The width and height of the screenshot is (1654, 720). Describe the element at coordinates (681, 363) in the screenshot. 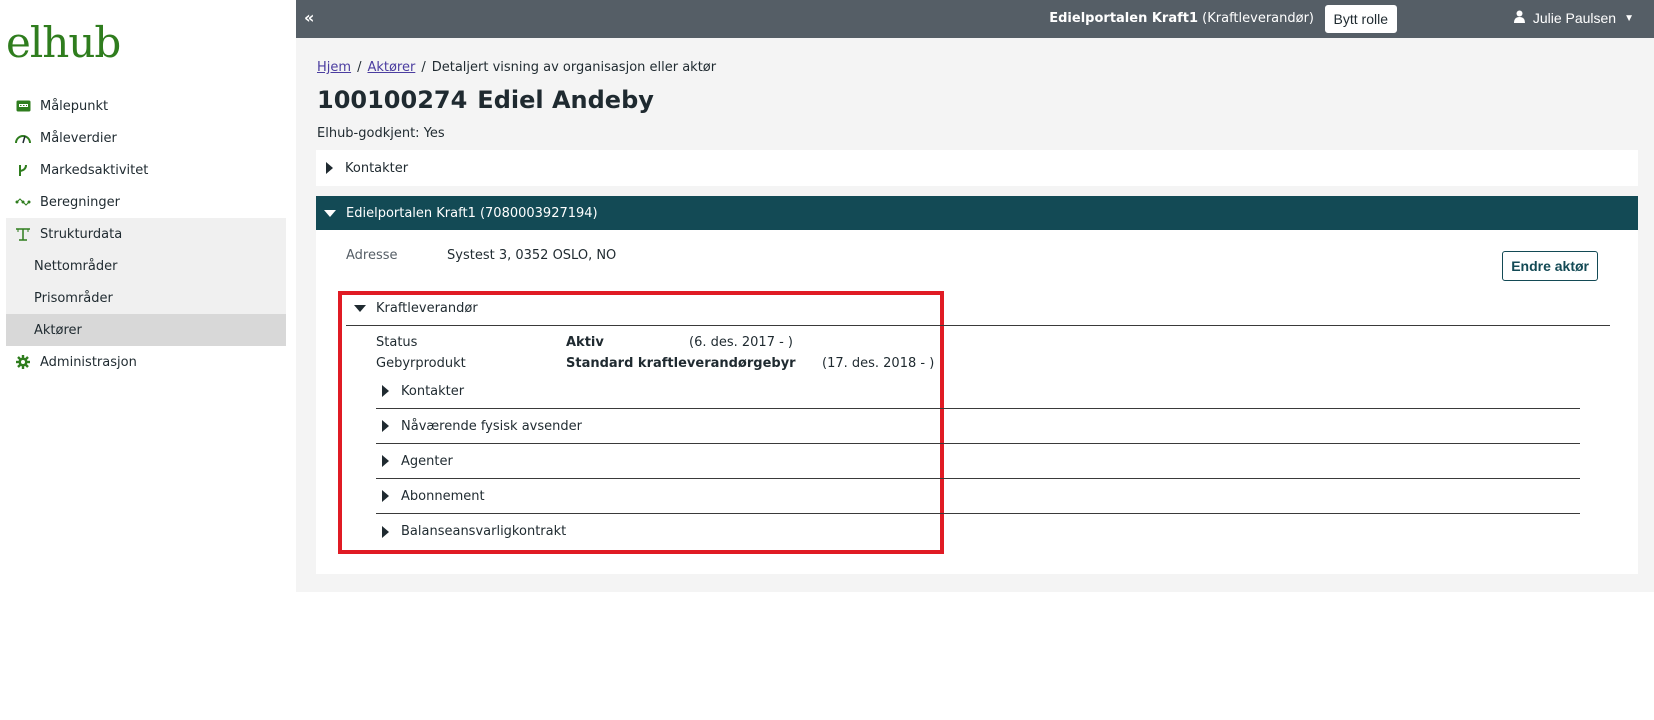

I see `fee-product-value: Standard kraftleverandørgebyr` at that location.